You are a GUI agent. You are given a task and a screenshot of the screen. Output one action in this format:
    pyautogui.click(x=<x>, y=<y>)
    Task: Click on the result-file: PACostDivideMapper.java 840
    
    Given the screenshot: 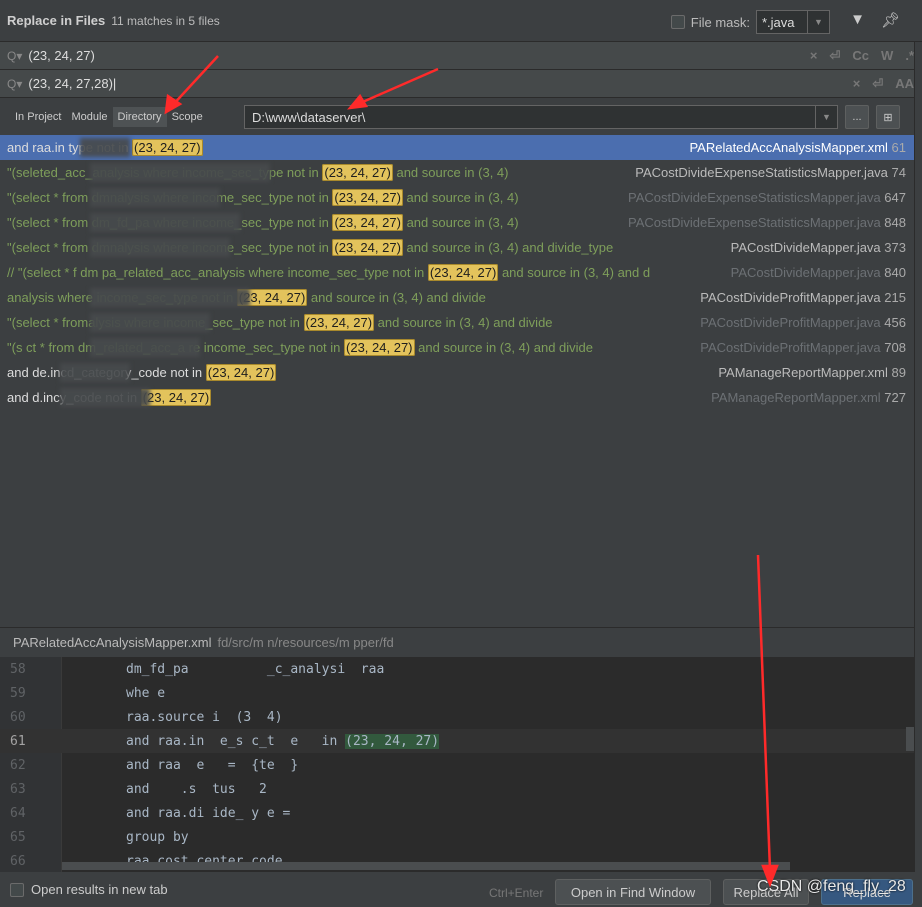 What is the action you would take?
    pyautogui.click(x=816, y=272)
    